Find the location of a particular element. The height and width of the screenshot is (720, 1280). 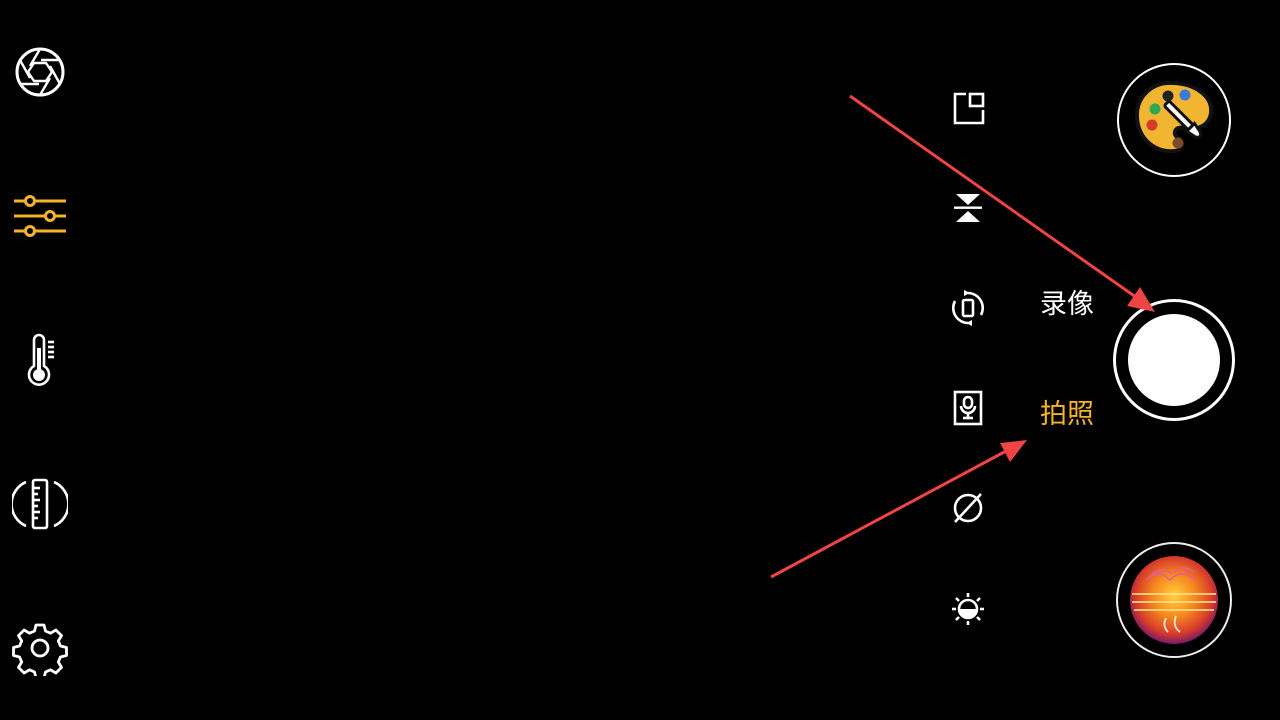

thermal-thumbnail is located at coordinates (1174, 600).